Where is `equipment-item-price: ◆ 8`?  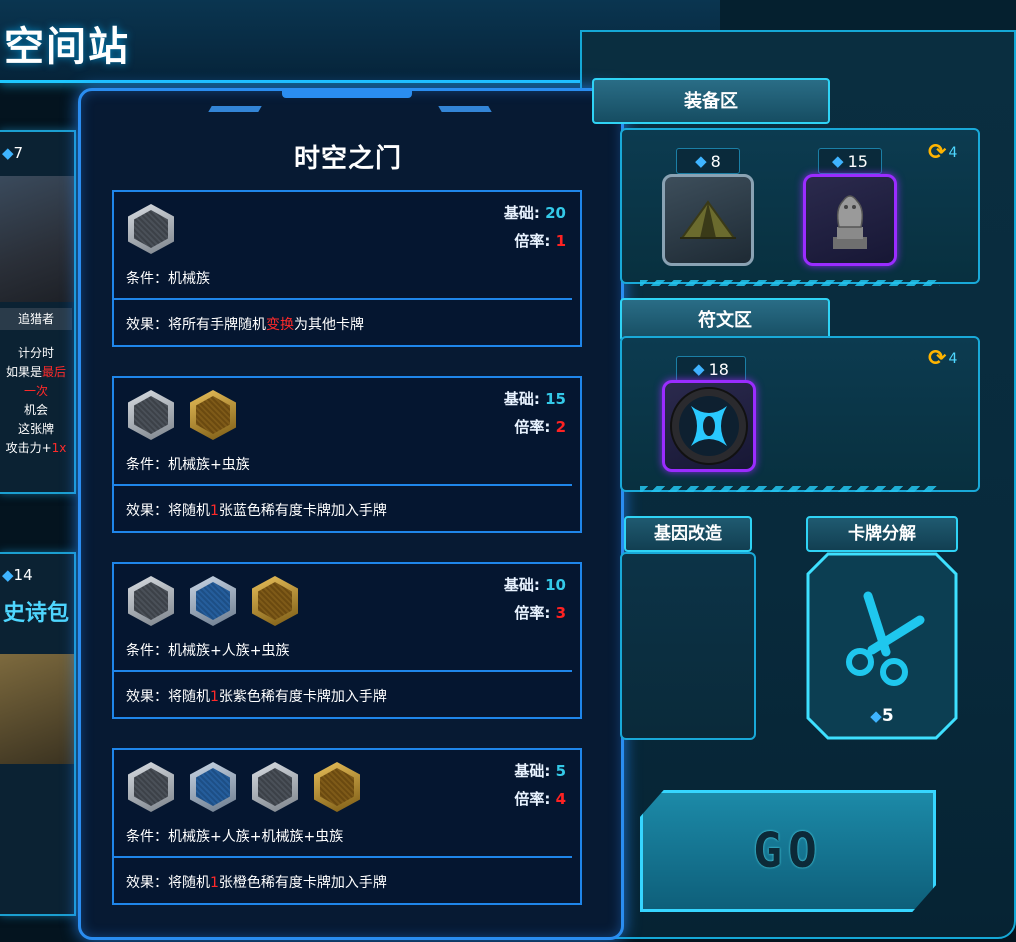 equipment-item-price: ◆ 8 is located at coordinates (708, 161).